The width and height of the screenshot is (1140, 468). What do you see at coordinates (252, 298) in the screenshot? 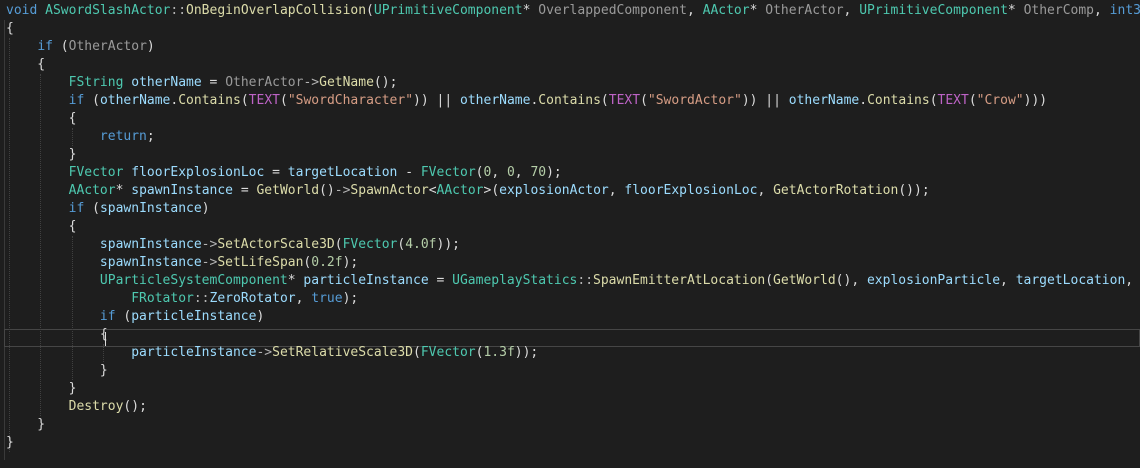
I see `code-token: ZeroRotator` at bounding box center [252, 298].